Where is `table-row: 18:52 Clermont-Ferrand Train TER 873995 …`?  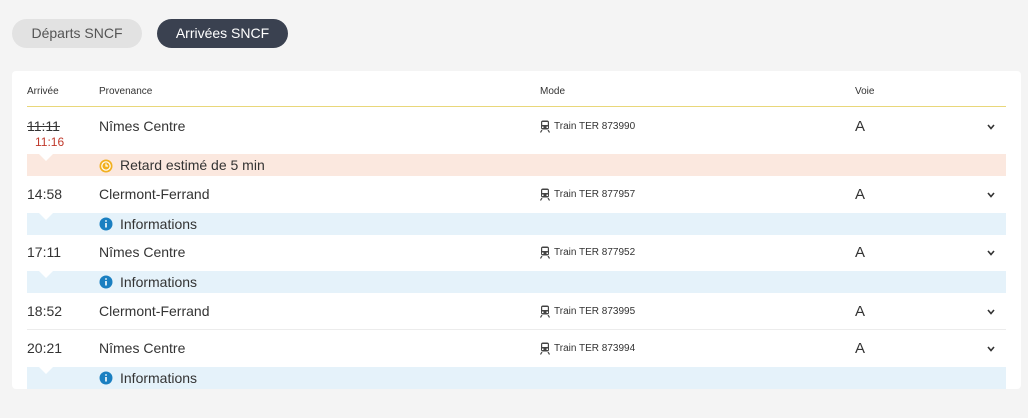 table-row: 18:52 Clermont-Ferrand Train TER 873995 … is located at coordinates (516, 311).